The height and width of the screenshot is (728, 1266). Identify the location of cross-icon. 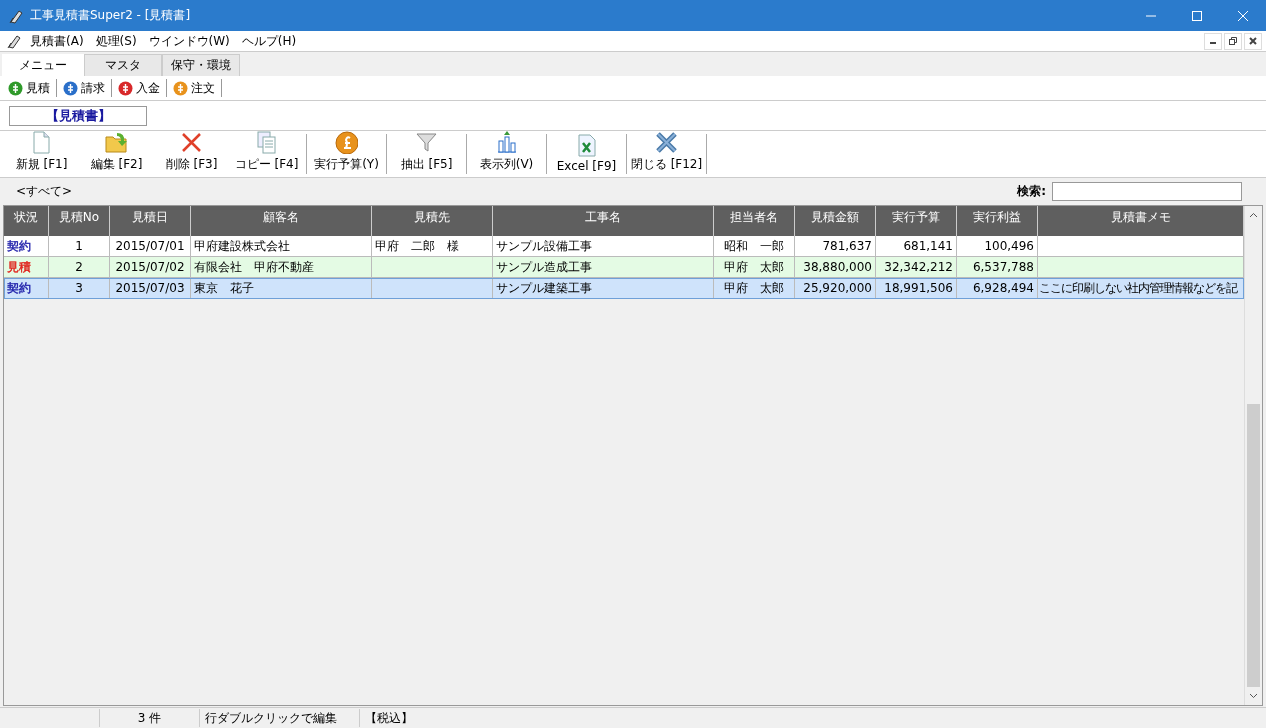
(191, 142).